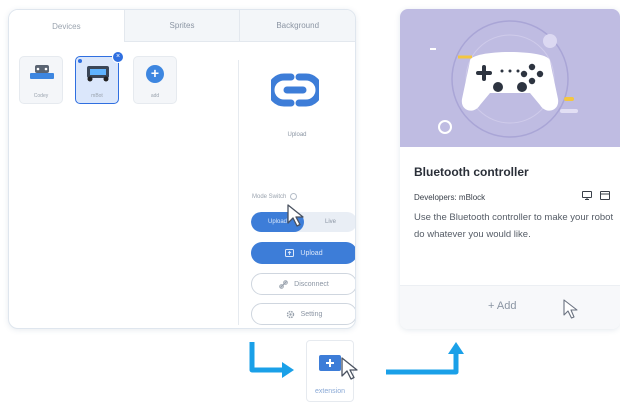 Image resolution: width=620 pixels, height=404 pixels. Describe the element at coordinates (97, 96) in the screenshot. I see `device-label: mBot` at that location.